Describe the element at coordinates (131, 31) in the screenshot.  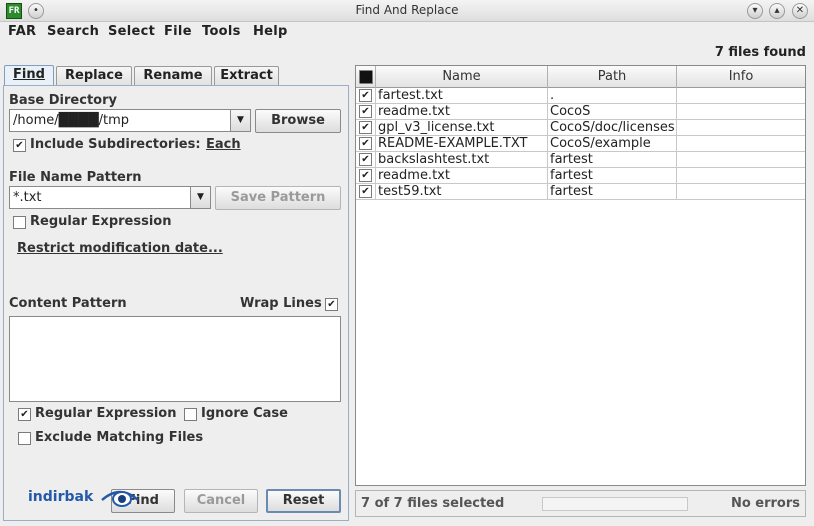
I see `menu-select: Select` at that location.